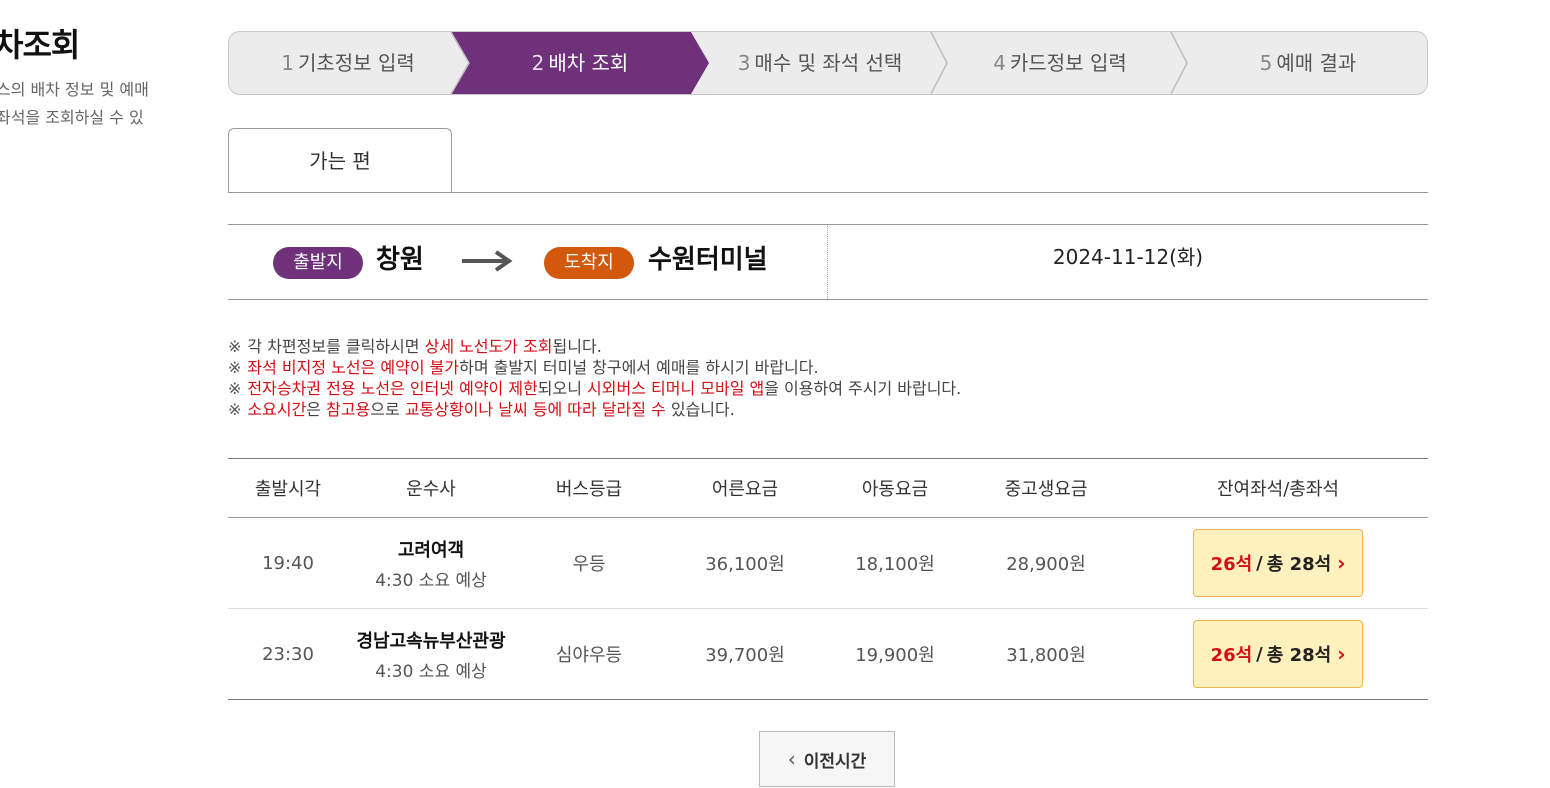  What do you see at coordinates (1060, 63) in the screenshot?
I see `step-card-info: 4 카드정보 입력` at bounding box center [1060, 63].